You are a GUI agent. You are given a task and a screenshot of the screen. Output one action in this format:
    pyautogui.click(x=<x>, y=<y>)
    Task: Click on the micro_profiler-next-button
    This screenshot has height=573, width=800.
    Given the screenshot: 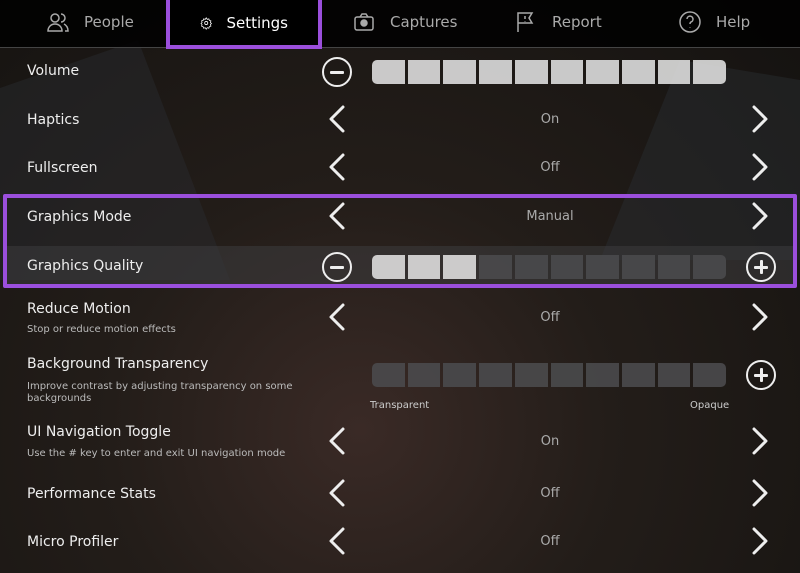 What is the action you would take?
    pyautogui.click(x=760, y=543)
    